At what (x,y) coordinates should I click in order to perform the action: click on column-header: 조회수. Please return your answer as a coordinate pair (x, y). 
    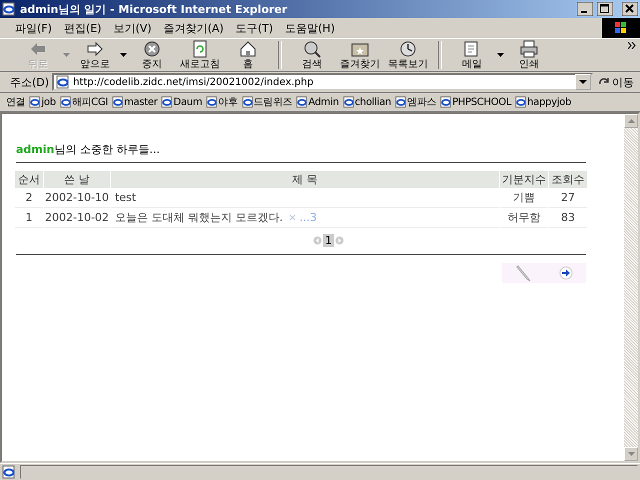
    Looking at the image, I should click on (568, 179).